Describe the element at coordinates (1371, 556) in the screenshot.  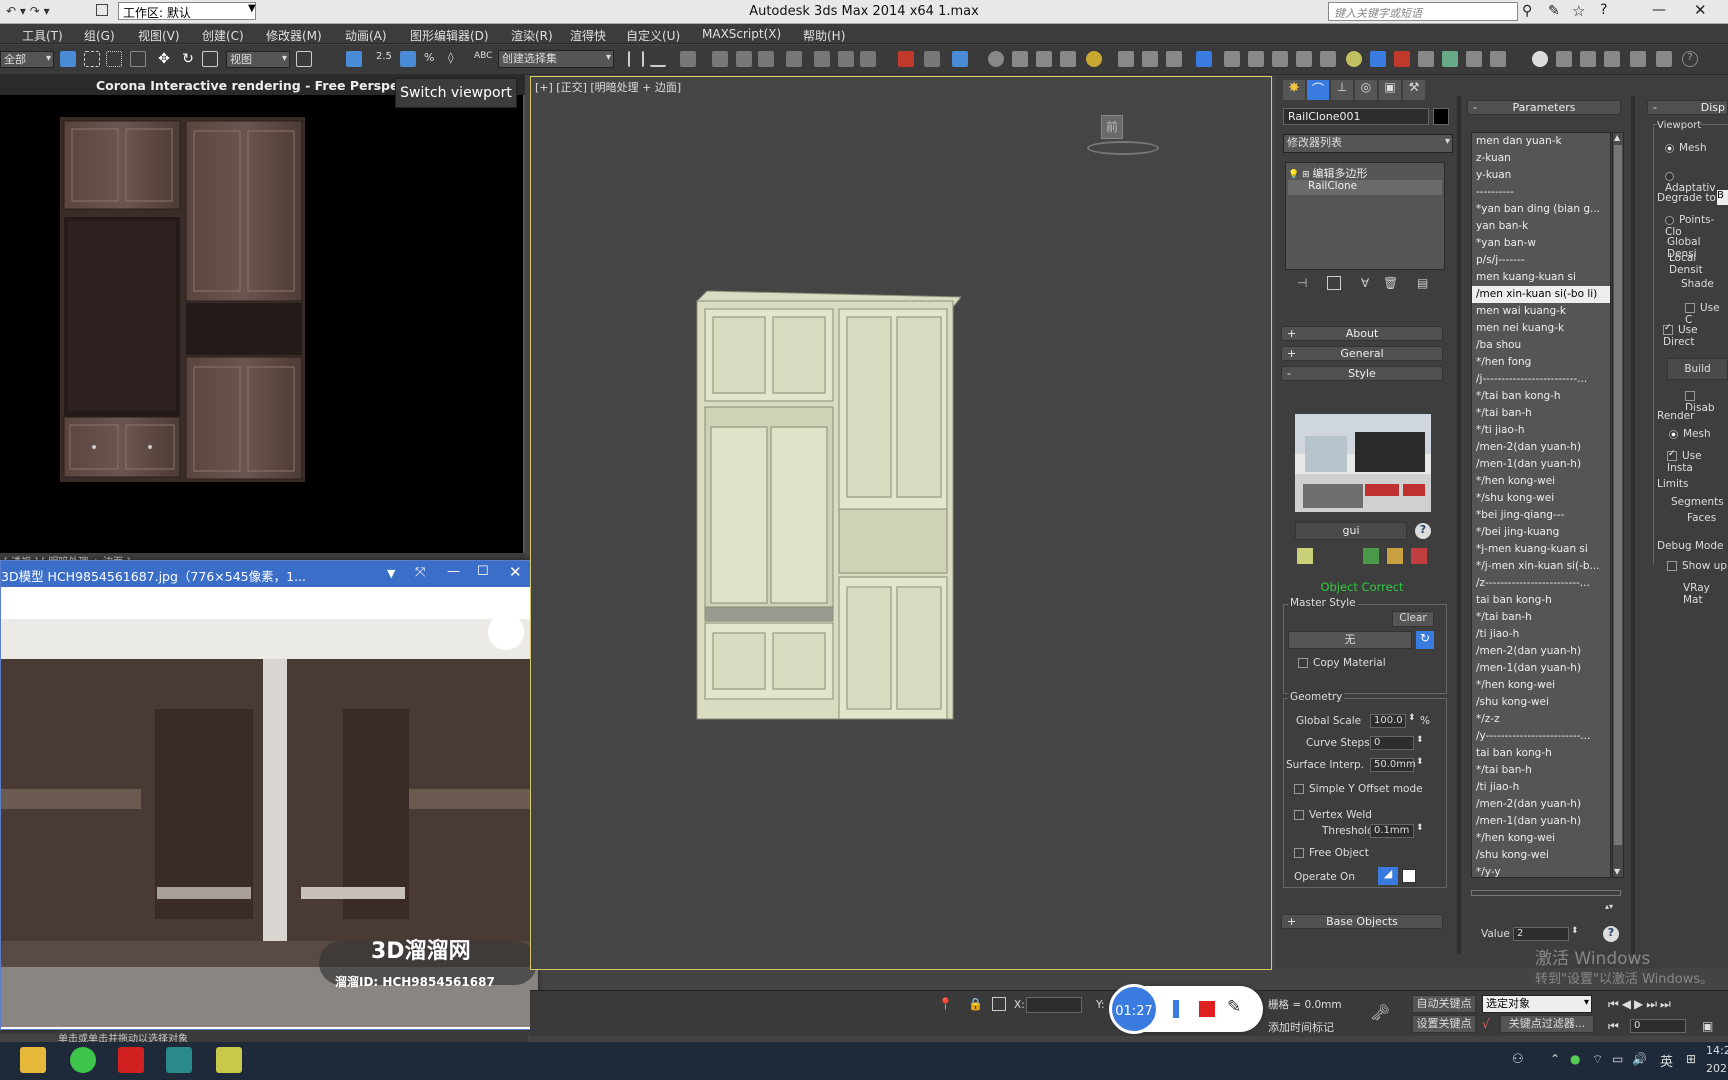
I see `style-import-icon` at that location.